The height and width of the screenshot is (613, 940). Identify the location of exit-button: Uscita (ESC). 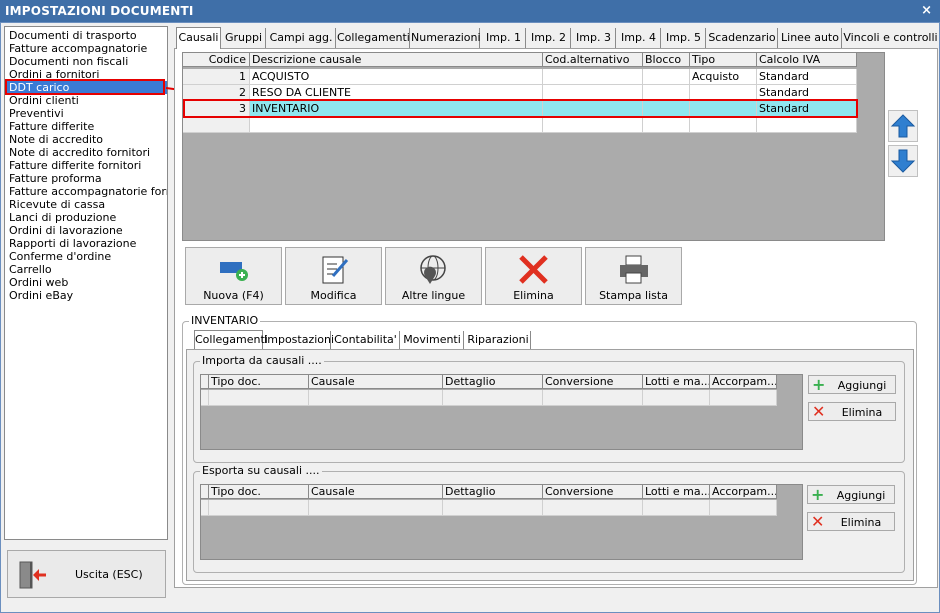
(86, 574).